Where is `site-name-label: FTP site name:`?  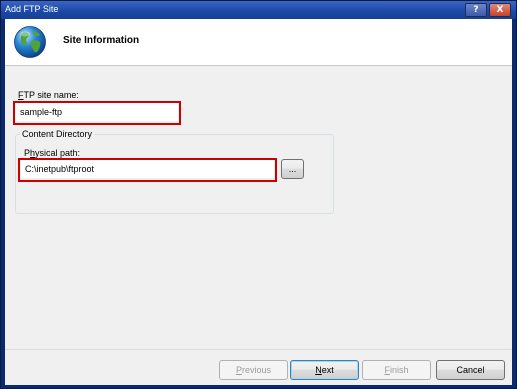
site-name-label: FTP site name: is located at coordinates (48, 95).